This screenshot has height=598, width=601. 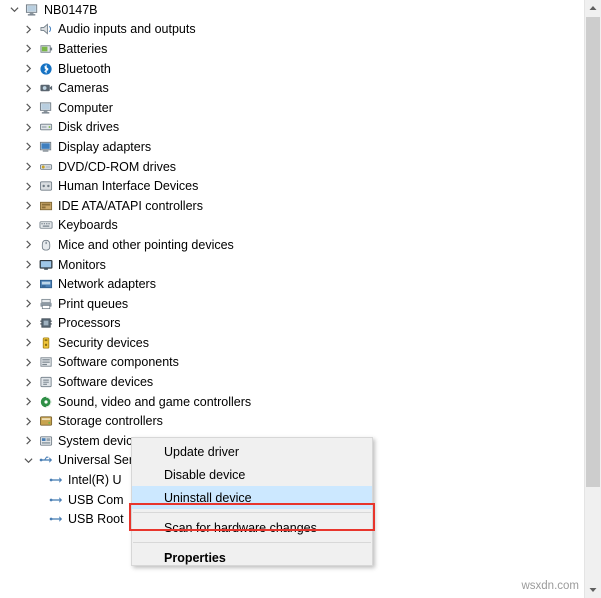 I want to click on tree-node-label: Disk drives, so click(x=89, y=127).